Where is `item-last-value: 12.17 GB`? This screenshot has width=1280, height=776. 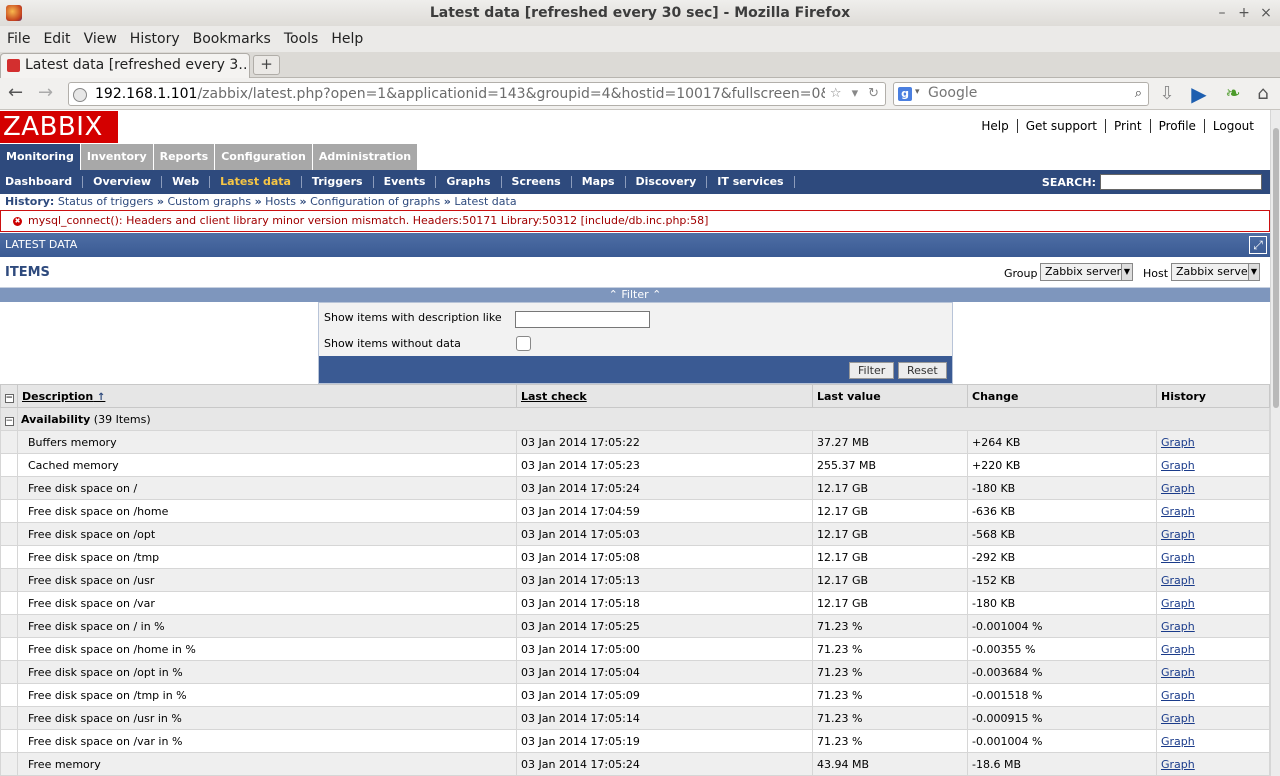
item-last-value: 12.17 GB is located at coordinates (890, 534).